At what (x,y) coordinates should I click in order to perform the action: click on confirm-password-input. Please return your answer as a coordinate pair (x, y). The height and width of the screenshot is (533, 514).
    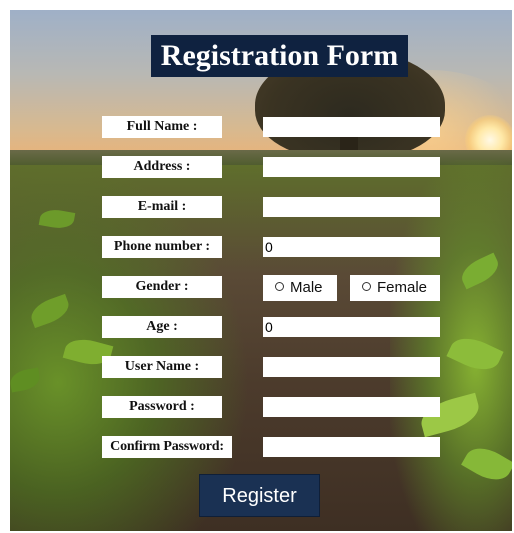
    Looking at the image, I should click on (351, 447).